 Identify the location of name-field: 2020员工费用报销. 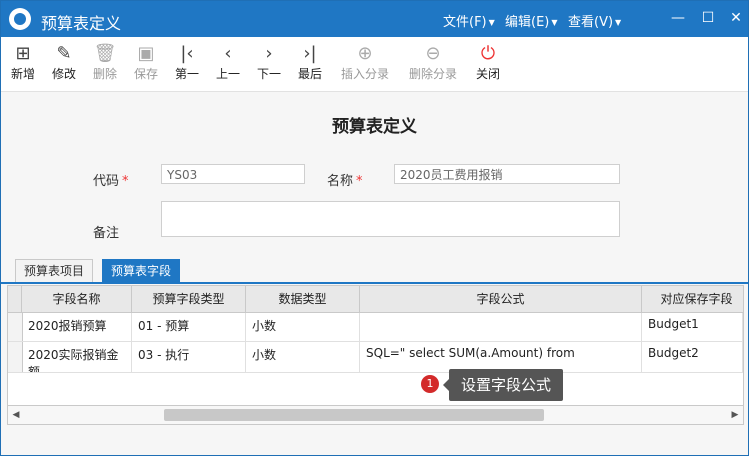
(507, 174).